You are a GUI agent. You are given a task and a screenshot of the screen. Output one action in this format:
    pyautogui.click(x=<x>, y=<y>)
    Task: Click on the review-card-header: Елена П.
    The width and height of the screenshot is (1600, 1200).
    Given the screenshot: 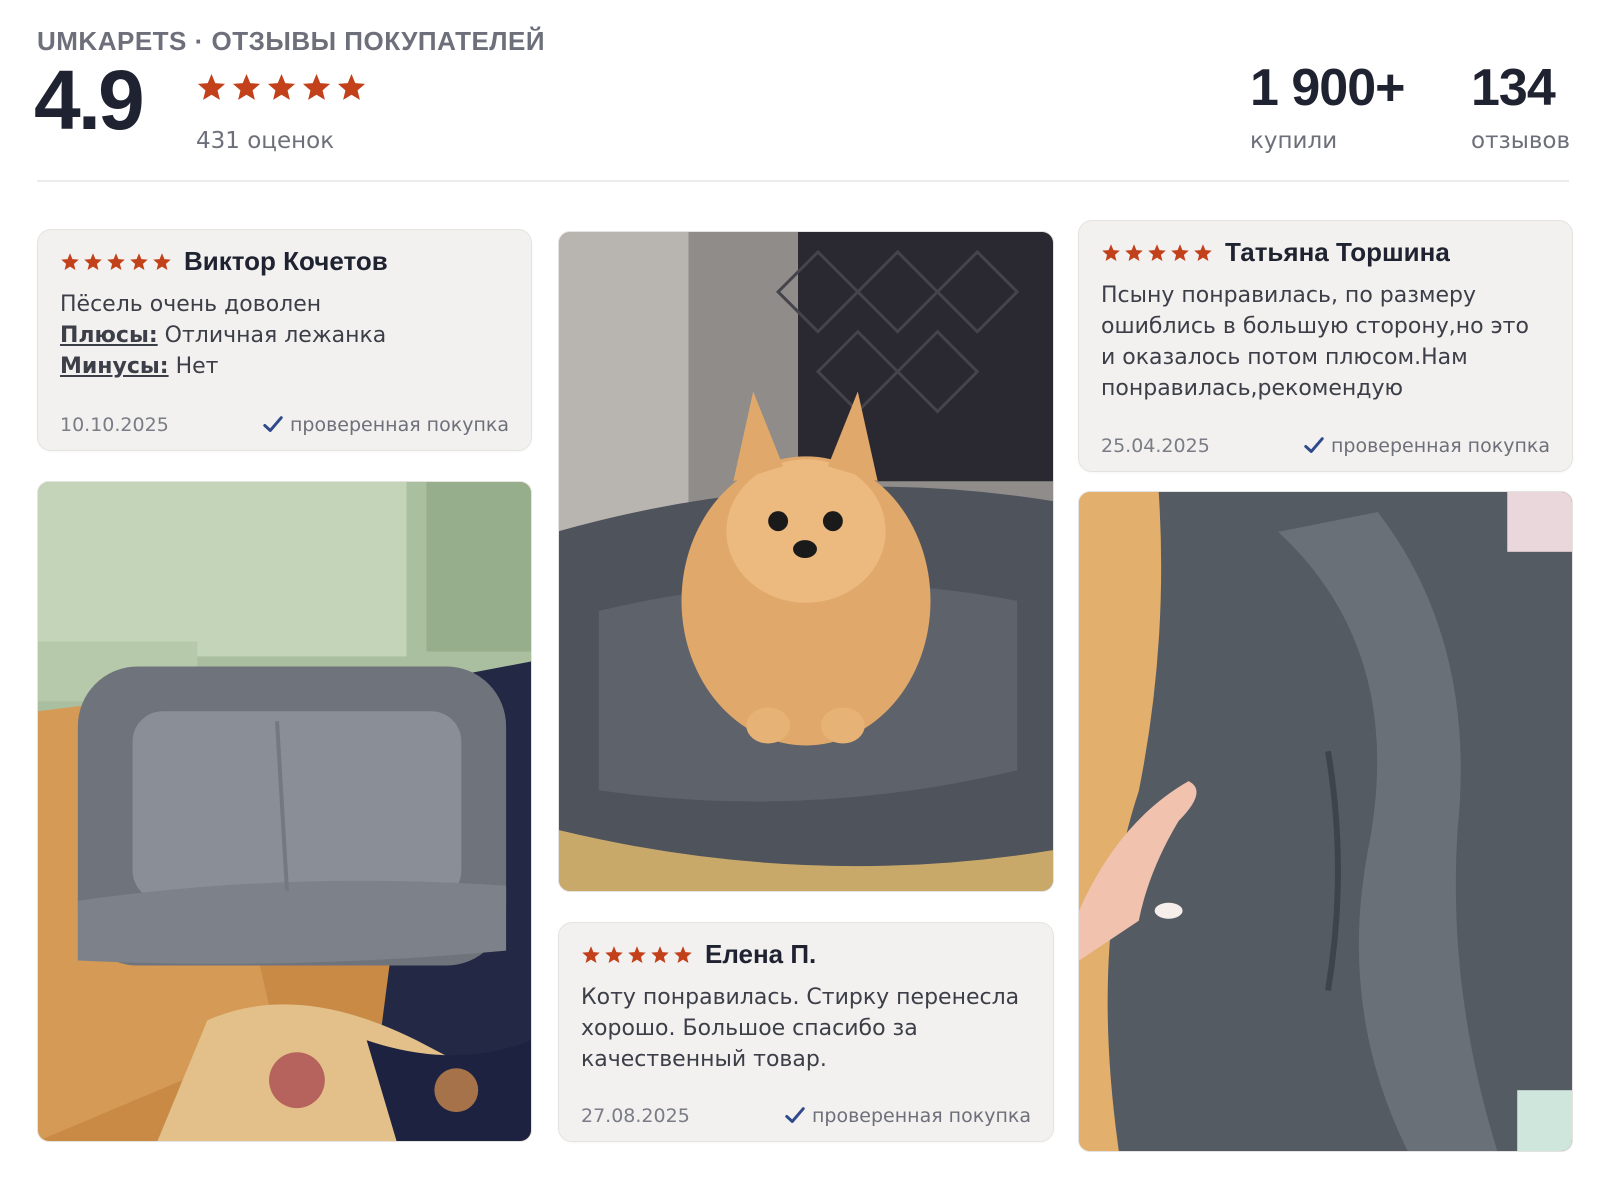 What is the action you would take?
    pyautogui.click(x=806, y=954)
    